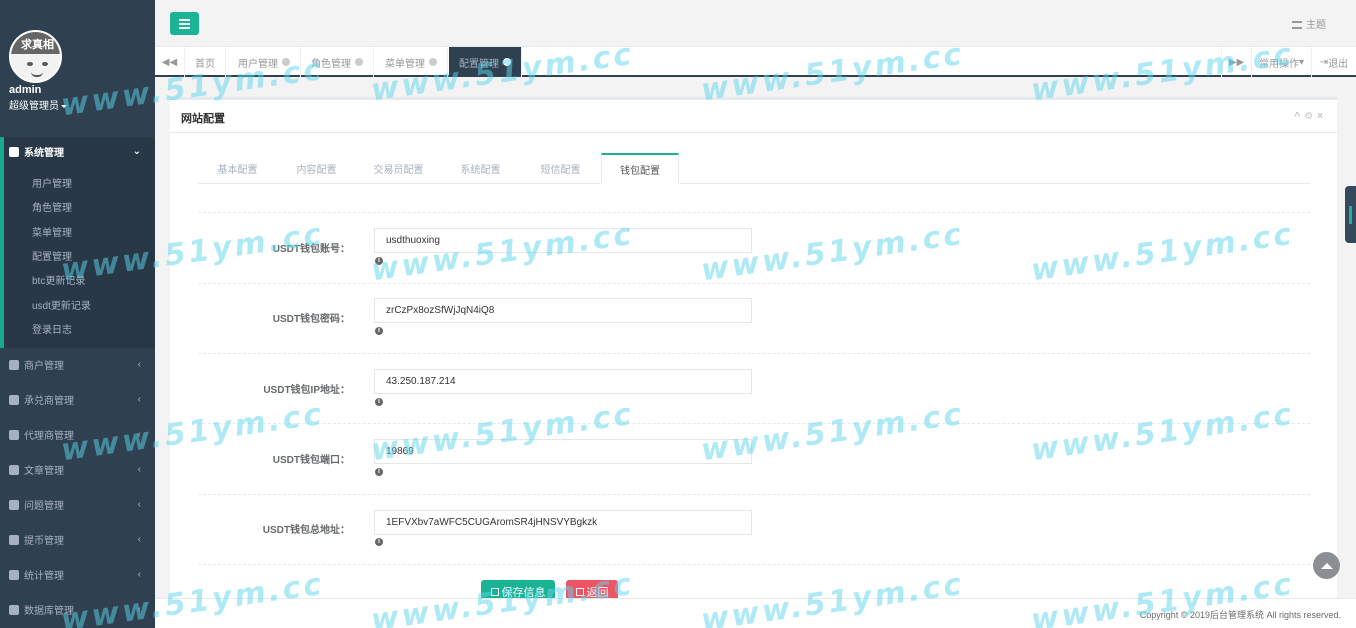 The image size is (1356, 628). What do you see at coordinates (37, 74) in the screenshot?
I see `avatar-mouth` at bounding box center [37, 74].